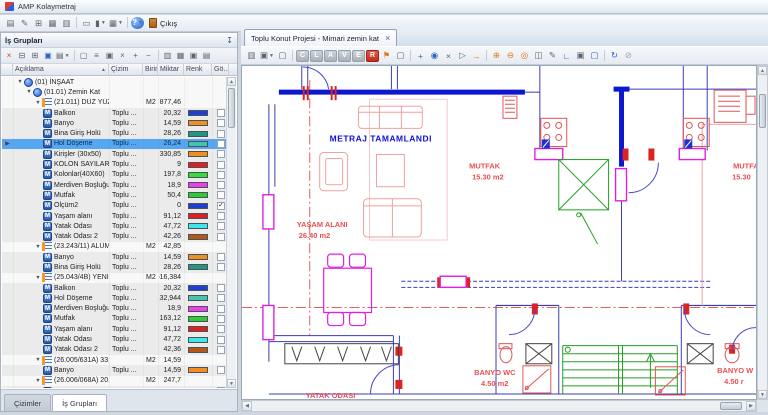 The image size is (768, 415). What do you see at coordinates (61, 69) in the screenshot?
I see `column-aciklama: Açıklama ▲` at bounding box center [61, 69].